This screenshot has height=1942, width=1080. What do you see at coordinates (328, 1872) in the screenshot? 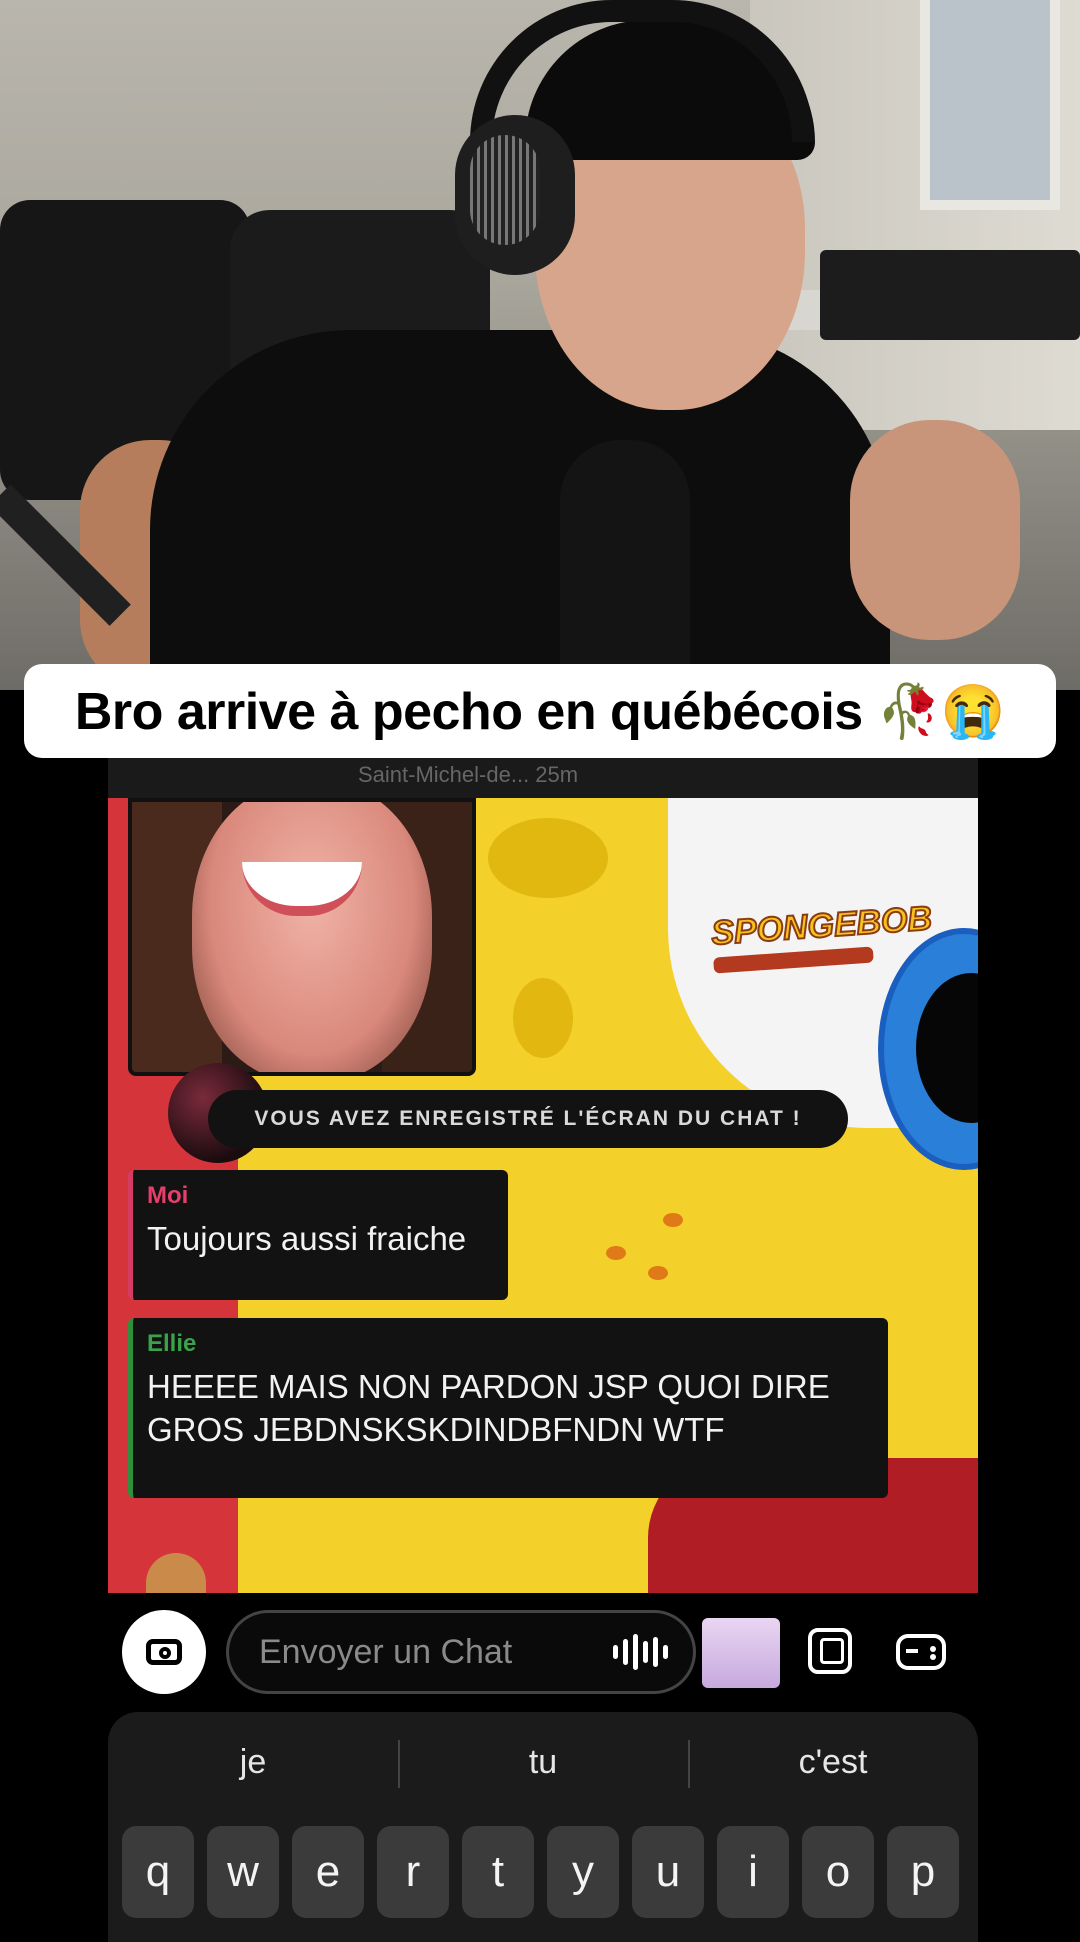
I see `key: e` at bounding box center [328, 1872].